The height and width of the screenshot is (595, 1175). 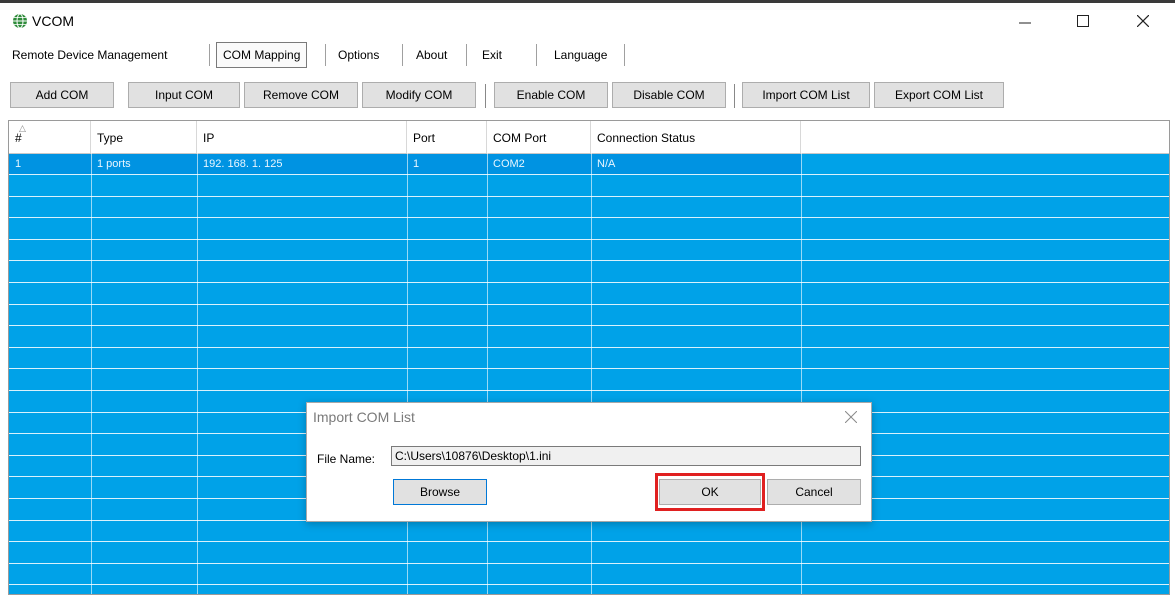 I want to click on cell-type: 1 ports, so click(x=114, y=164).